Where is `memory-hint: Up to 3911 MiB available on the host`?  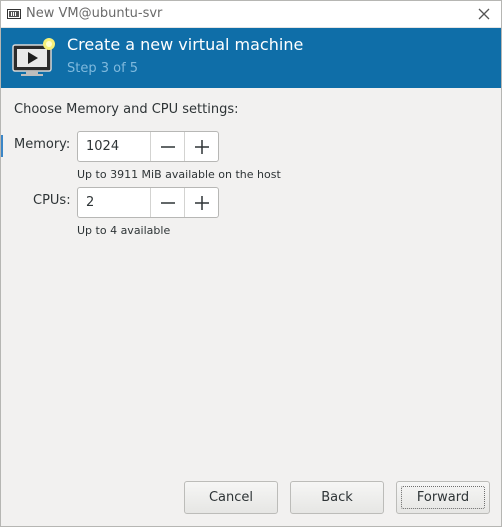
memory-hint: Up to 3911 MiB available on the host is located at coordinates (179, 174).